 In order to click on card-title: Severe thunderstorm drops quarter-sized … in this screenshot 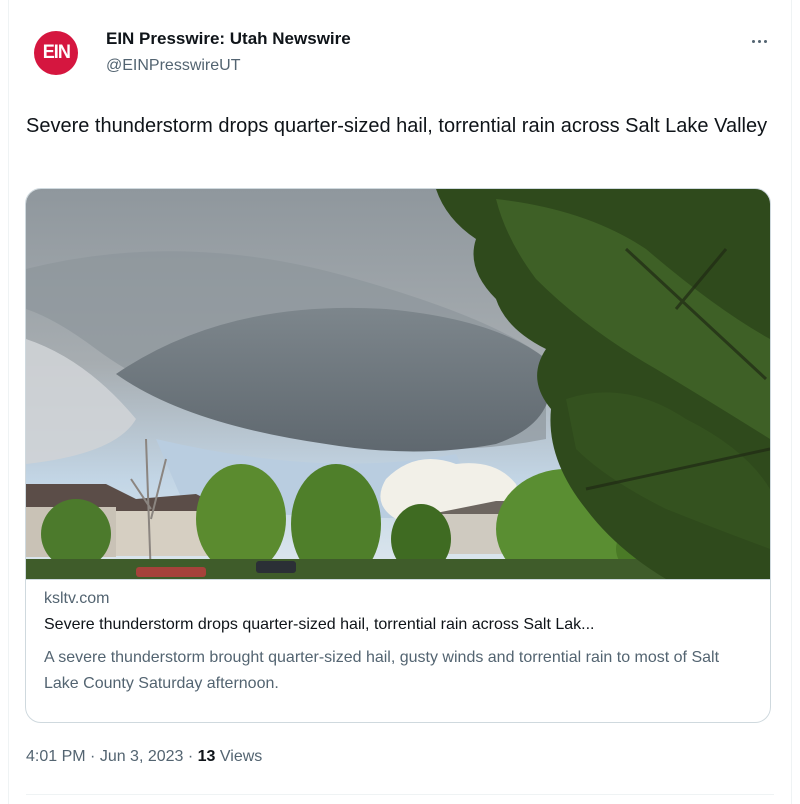, I will do `click(319, 624)`.